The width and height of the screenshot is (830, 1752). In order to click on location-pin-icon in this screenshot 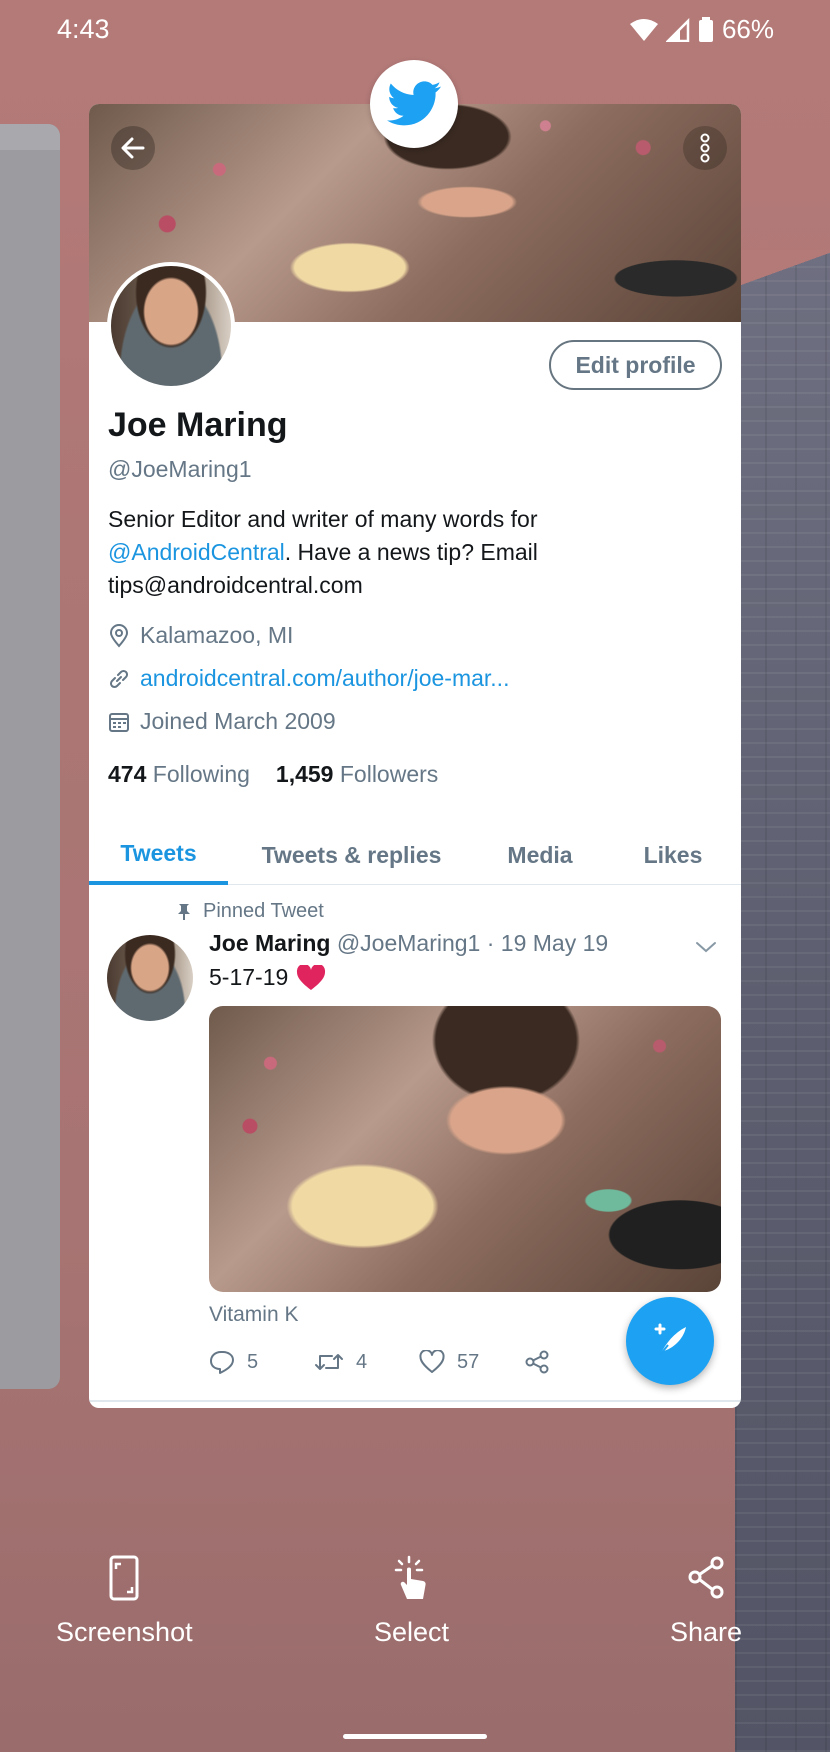, I will do `click(119, 635)`.